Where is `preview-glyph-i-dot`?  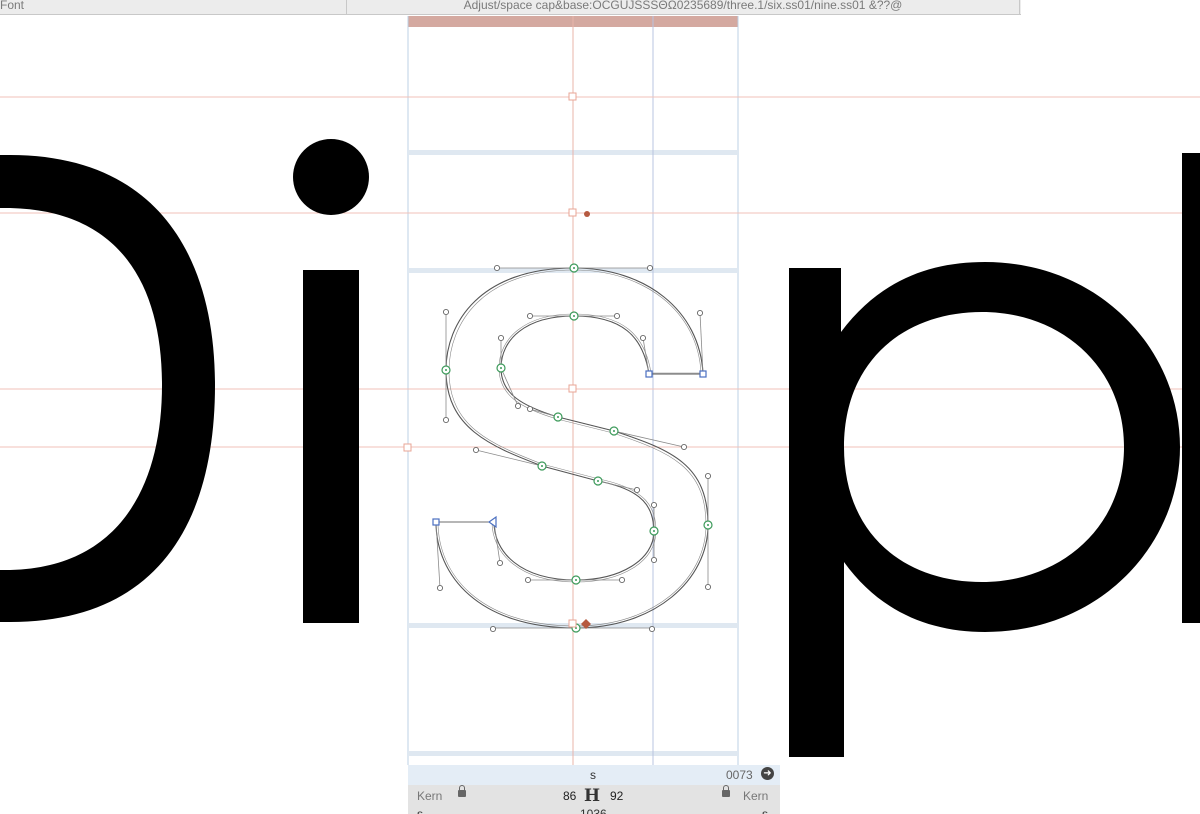
preview-glyph-i-dot is located at coordinates (331, 177).